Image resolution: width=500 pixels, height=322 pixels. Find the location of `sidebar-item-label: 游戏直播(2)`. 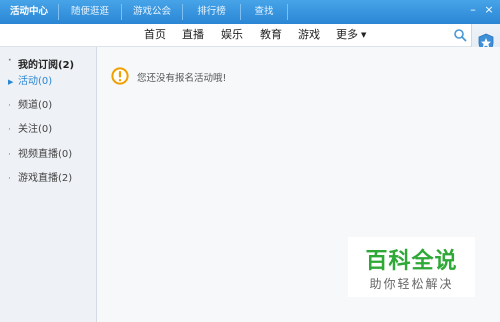

sidebar-item-label: 游戏直播(2) is located at coordinates (45, 178).